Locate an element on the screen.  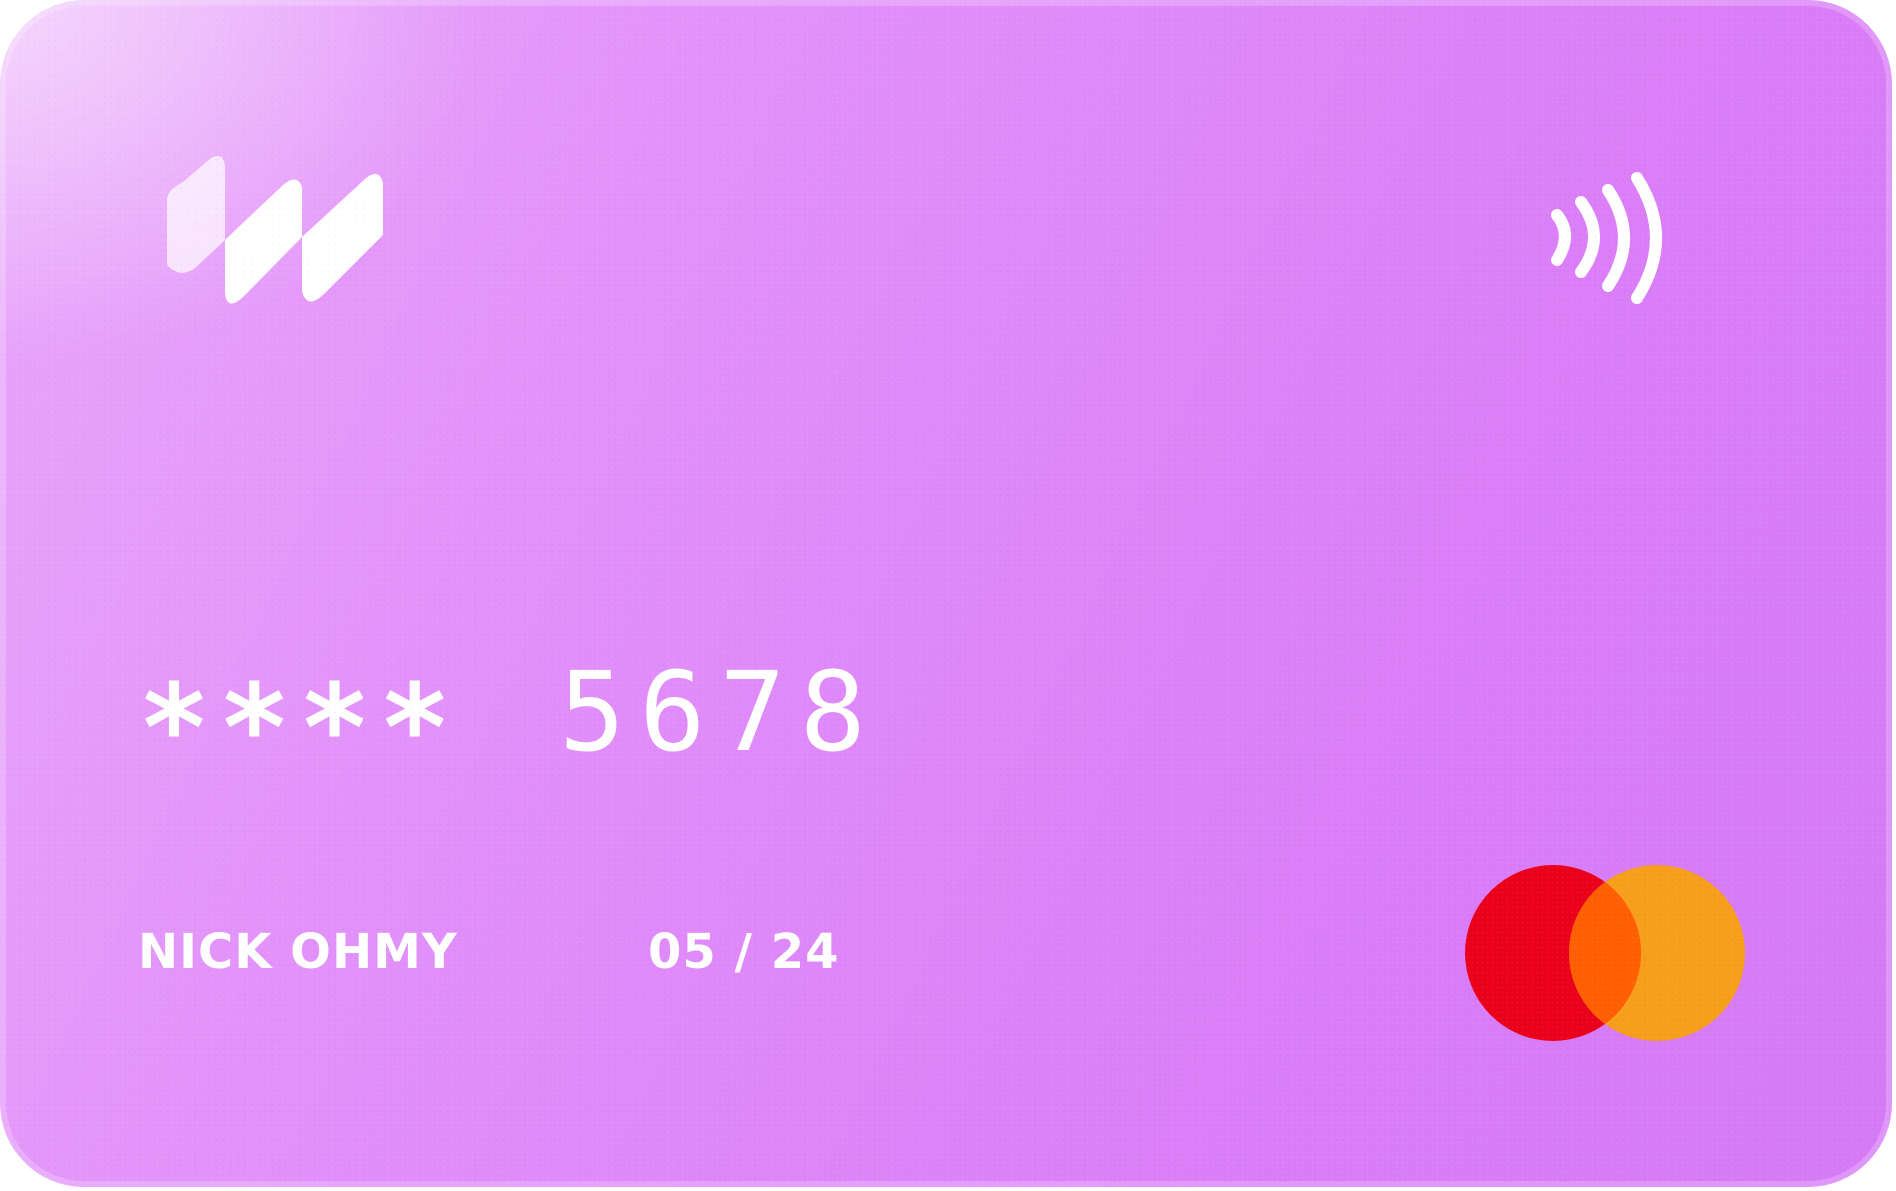
cardholder-name: NICK OHMY is located at coordinates (298, 952).